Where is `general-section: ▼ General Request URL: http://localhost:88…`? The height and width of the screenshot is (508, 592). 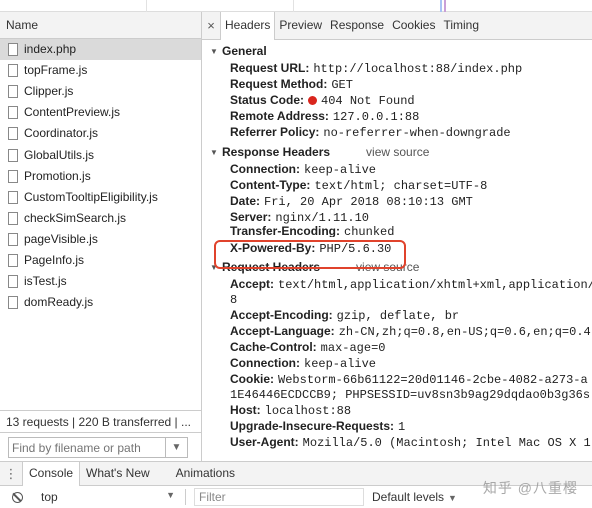
general-section: ▼ General Request URL: http://localhost:88… is located at coordinates (397, 91).